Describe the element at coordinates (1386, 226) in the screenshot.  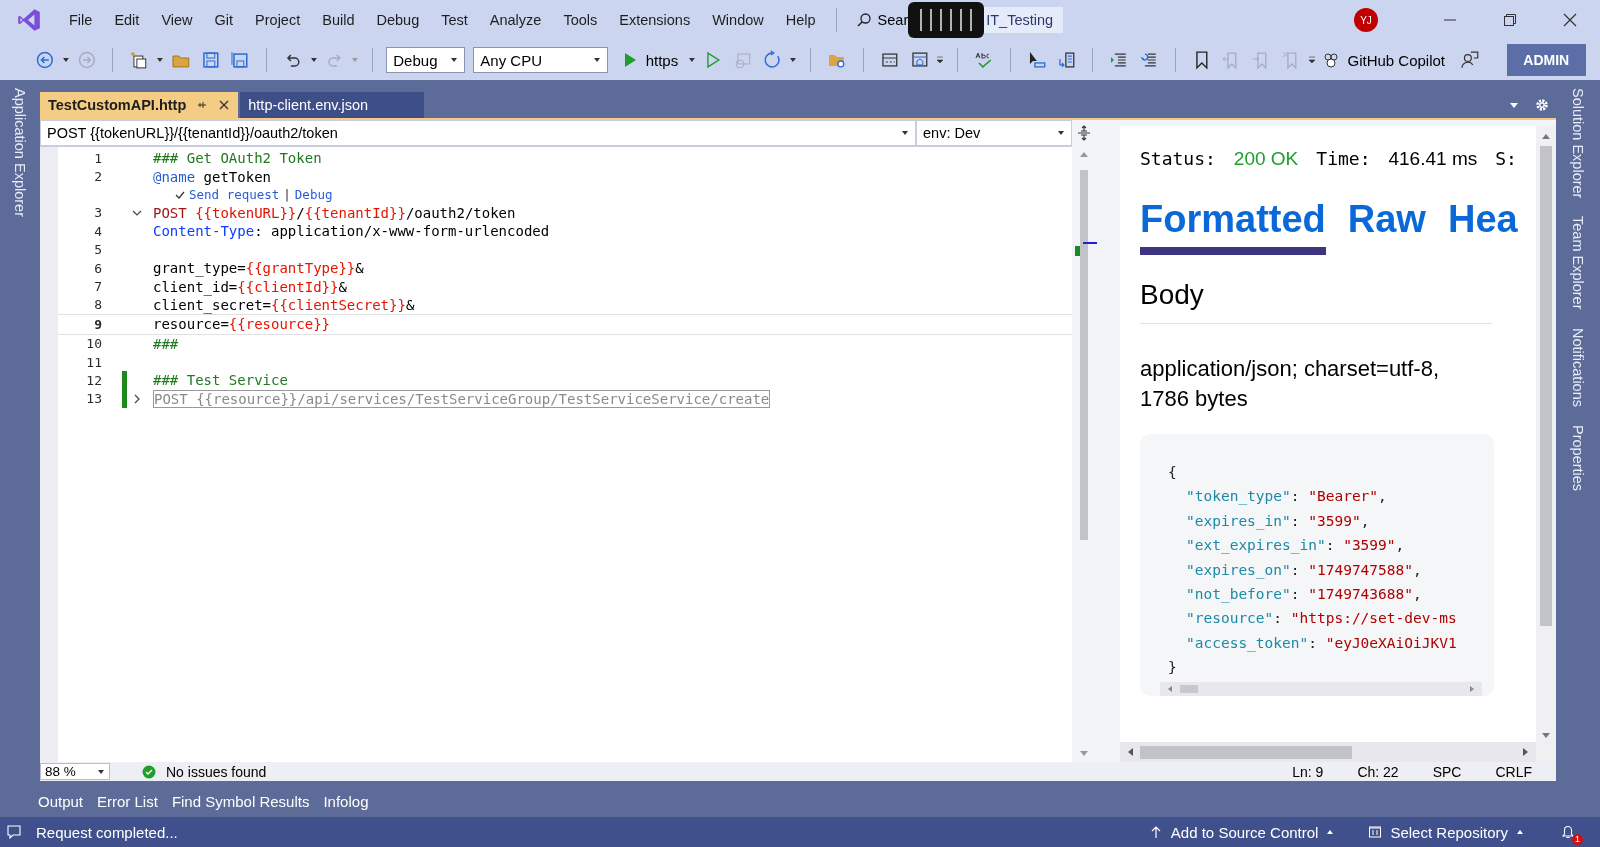
I see `view-tab: Raw` at that location.